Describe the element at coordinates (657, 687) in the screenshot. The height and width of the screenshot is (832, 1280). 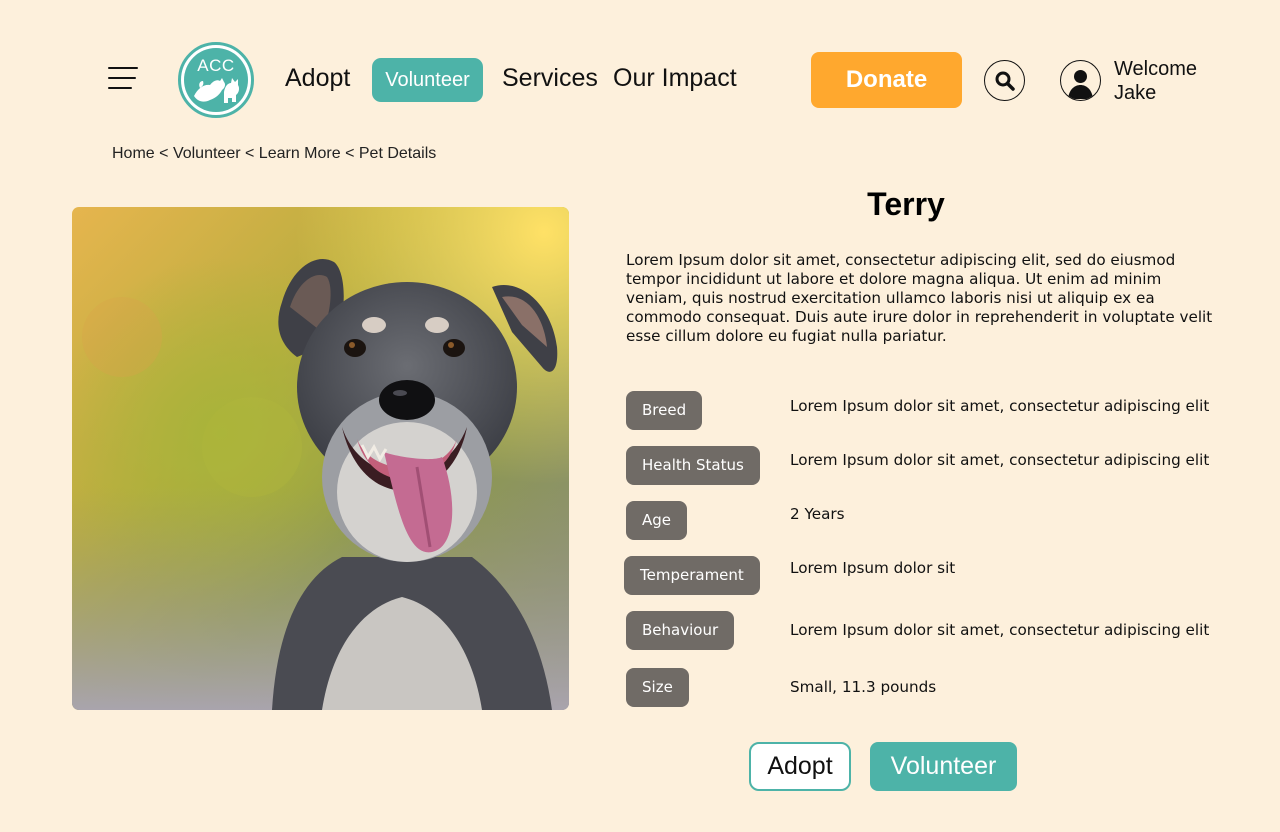
I see `detail-label-size: Size` at that location.